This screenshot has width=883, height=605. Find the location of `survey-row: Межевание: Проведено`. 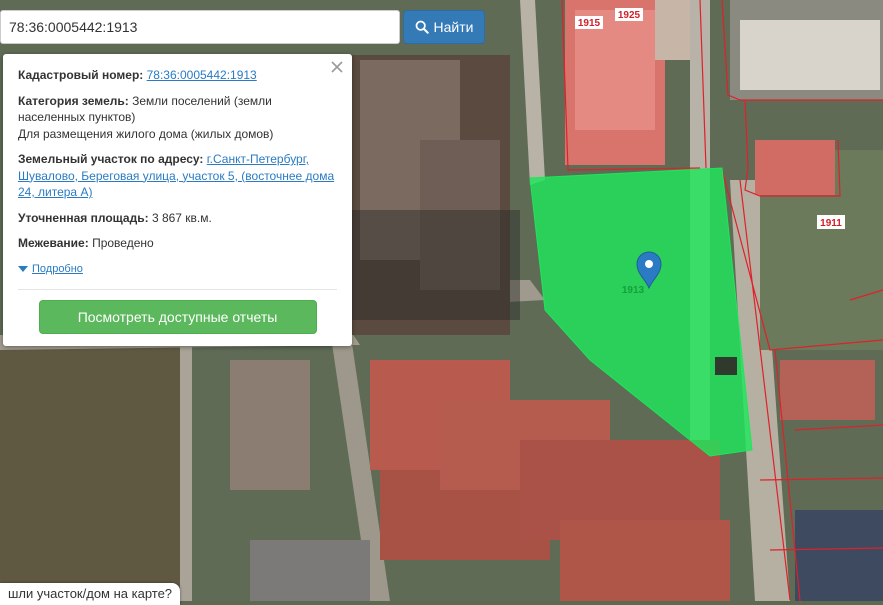

survey-row: Межевание: Проведено is located at coordinates (177, 243).